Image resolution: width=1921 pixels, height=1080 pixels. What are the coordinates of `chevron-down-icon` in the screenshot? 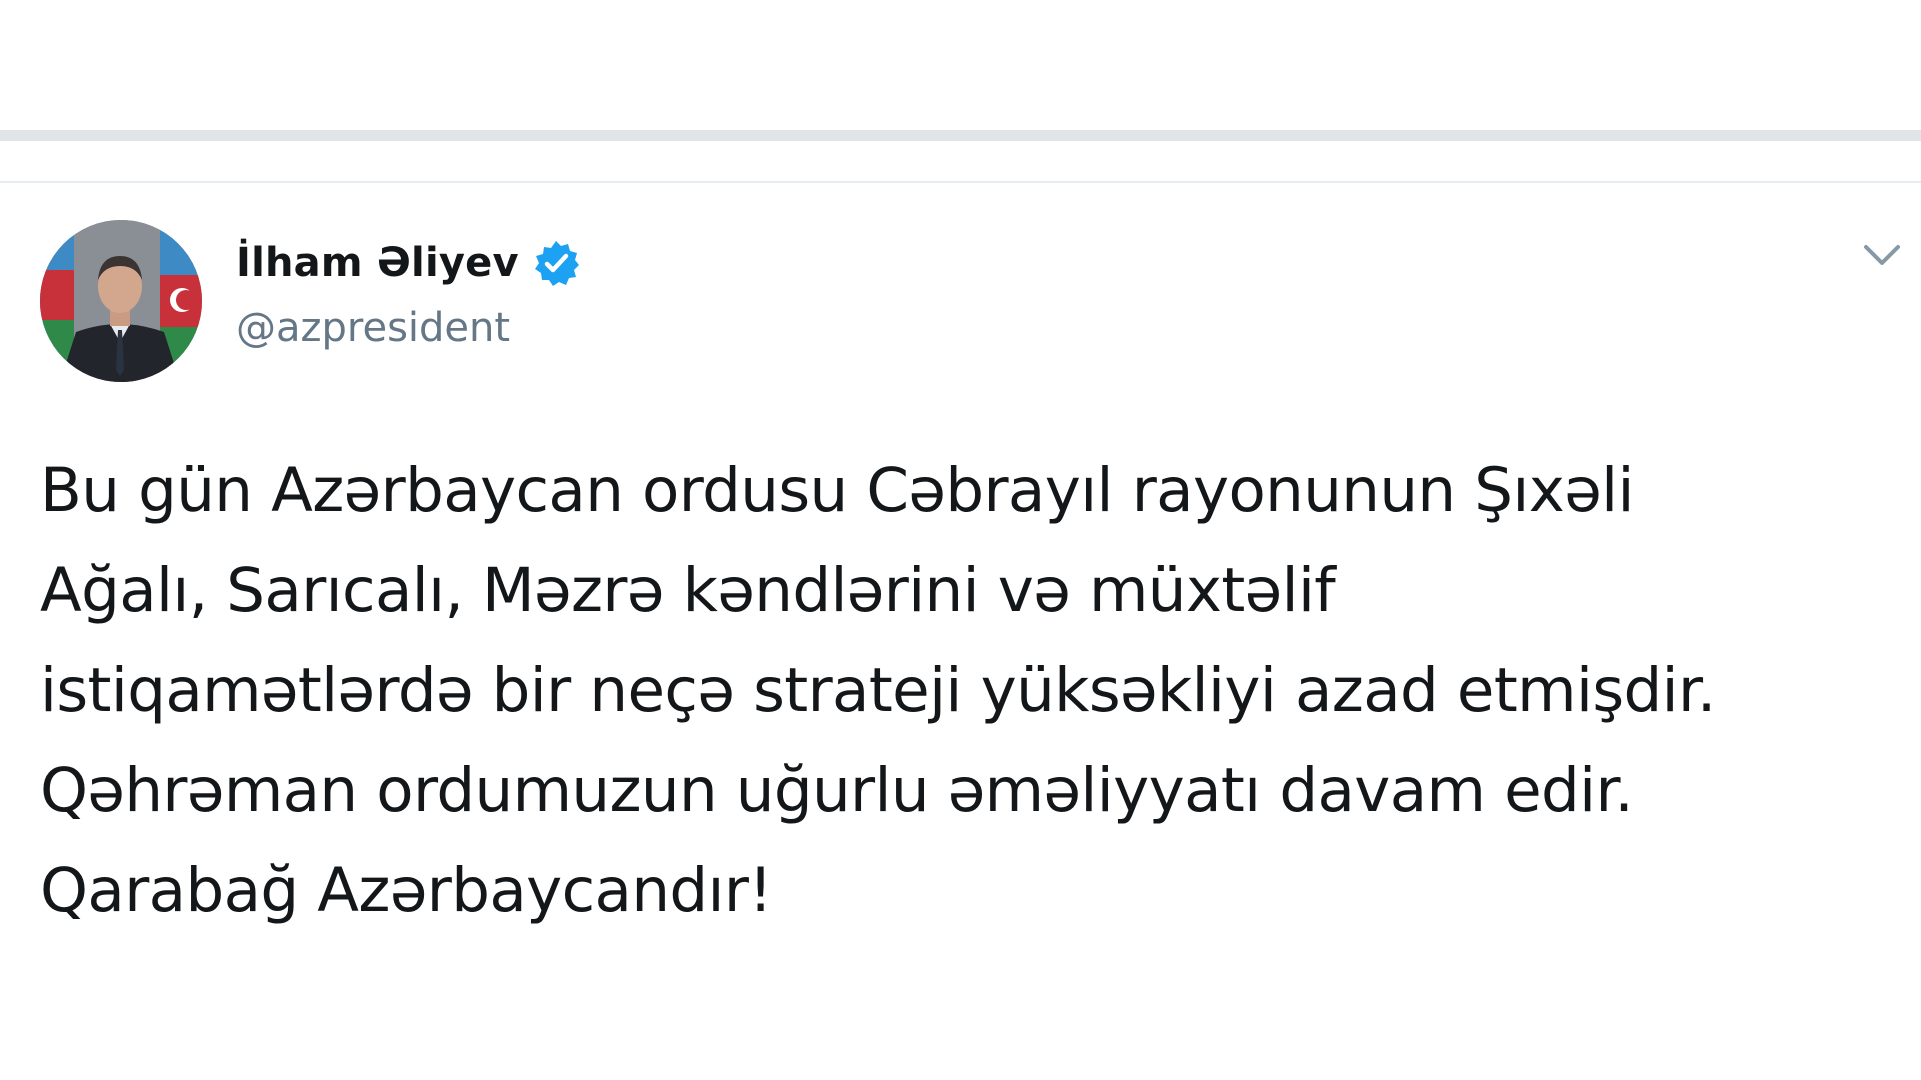 It's located at (1882, 255).